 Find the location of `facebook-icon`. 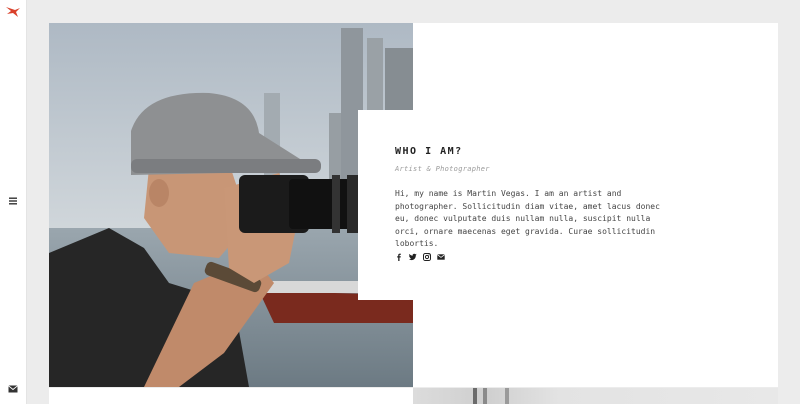

facebook-icon is located at coordinates (399, 257).